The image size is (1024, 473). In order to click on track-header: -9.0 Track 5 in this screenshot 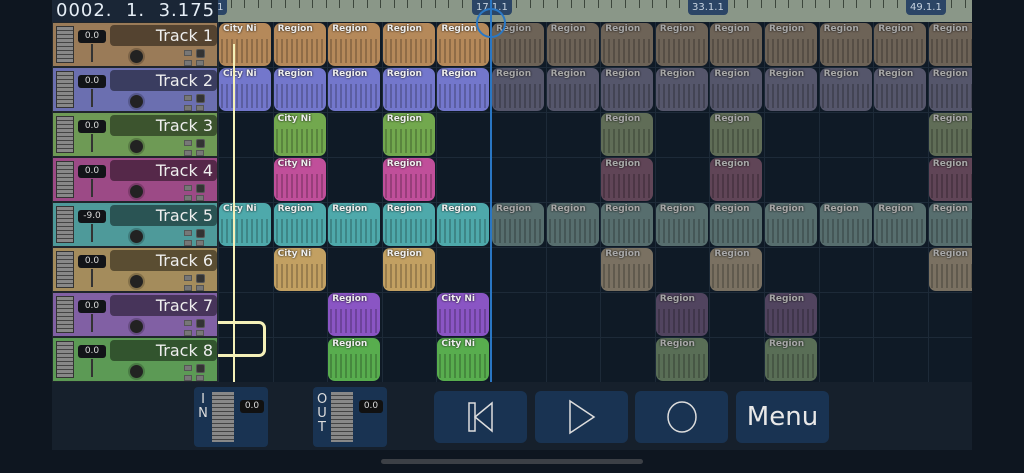, I will do `click(135, 224)`.